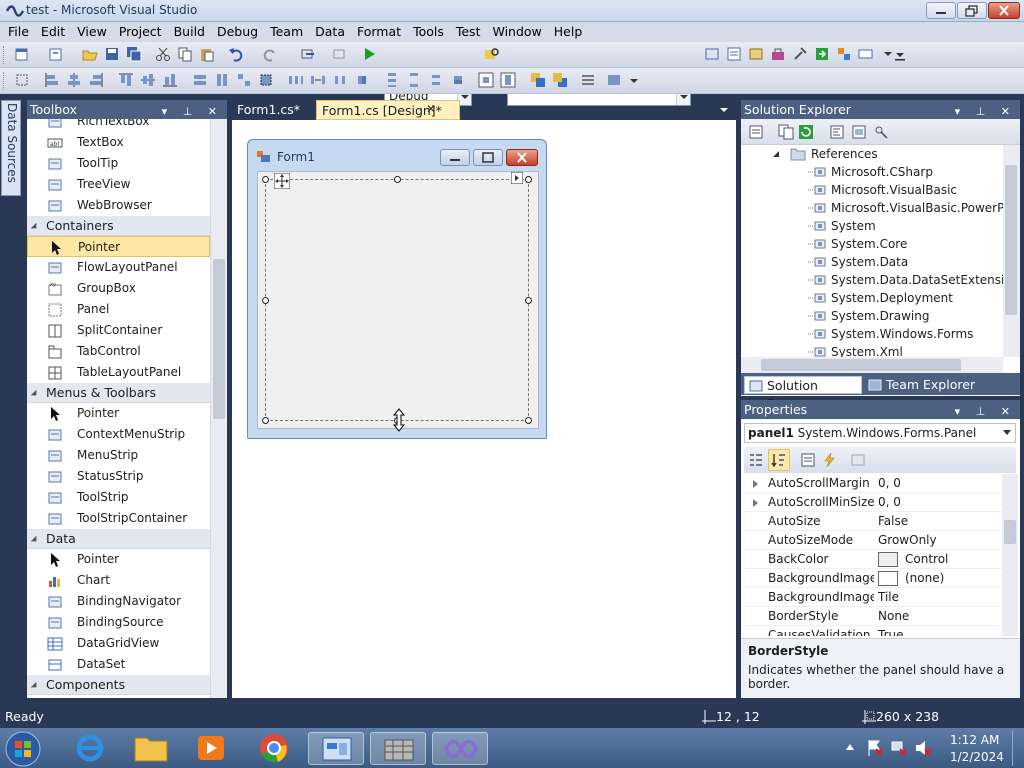  What do you see at coordinates (432, 109) in the screenshot?
I see `close-tab-icon: ✕` at bounding box center [432, 109].